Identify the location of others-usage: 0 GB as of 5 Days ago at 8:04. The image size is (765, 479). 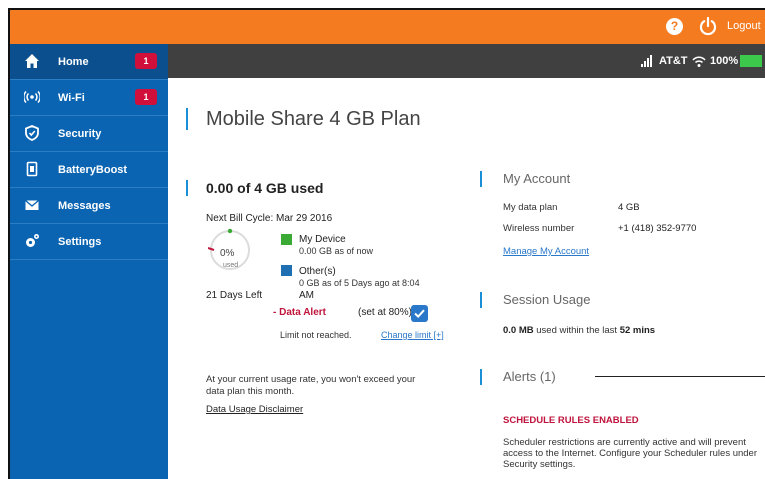
(359, 283).